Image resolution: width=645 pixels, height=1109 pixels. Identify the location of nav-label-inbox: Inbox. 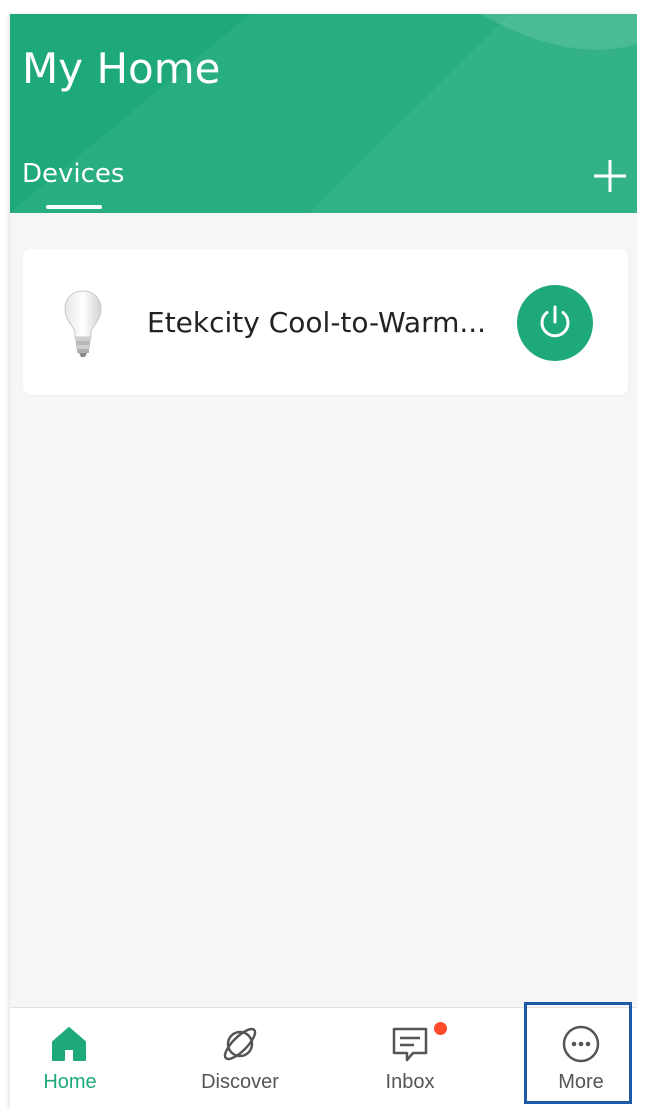
(410, 1082).